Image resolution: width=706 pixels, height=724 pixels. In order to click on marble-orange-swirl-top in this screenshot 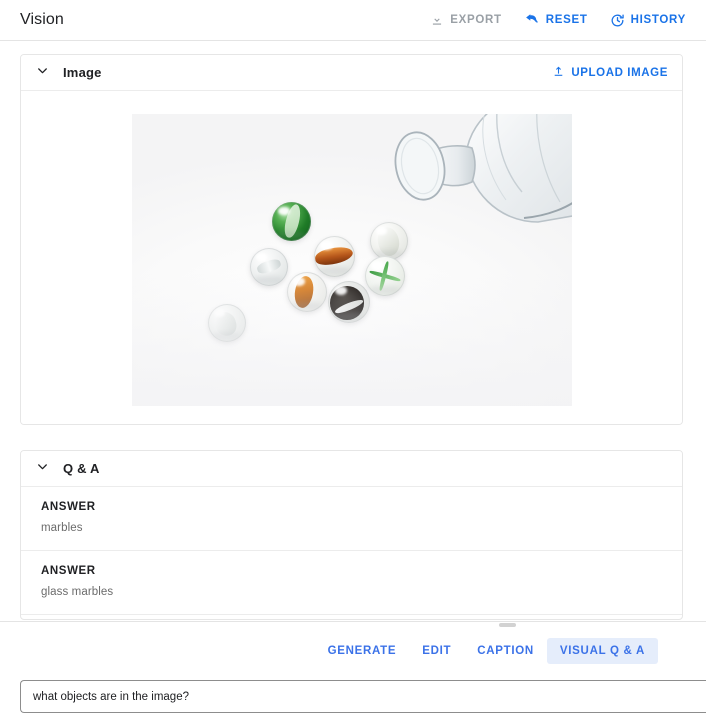, I will do `click(334, 256)`.